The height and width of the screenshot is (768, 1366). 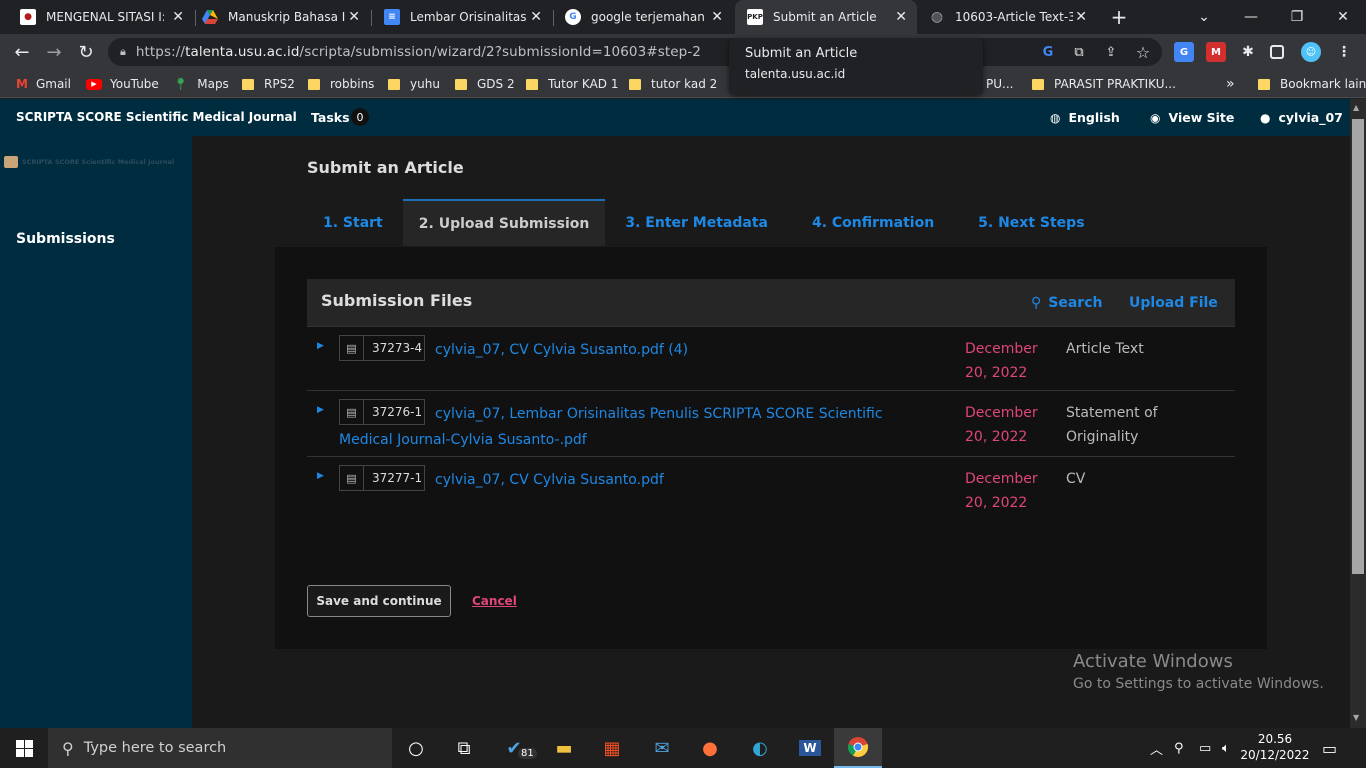 I want to click on tab-lembar-orisinalitas: ≡ Lembar Orisinalitas Pe ✕, so click(x=462, y=17).